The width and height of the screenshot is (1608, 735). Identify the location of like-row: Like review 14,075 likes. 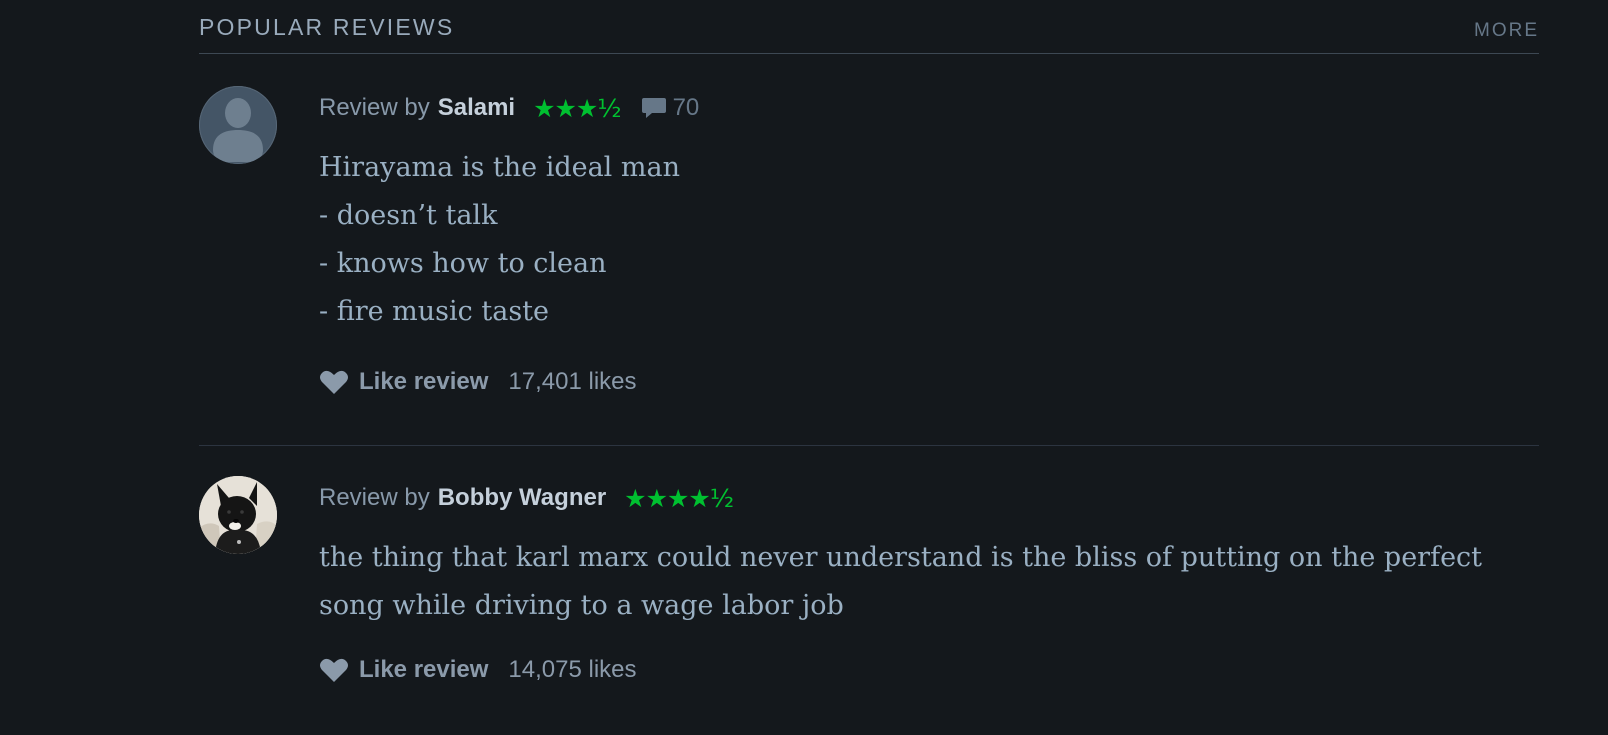
(478, 670).